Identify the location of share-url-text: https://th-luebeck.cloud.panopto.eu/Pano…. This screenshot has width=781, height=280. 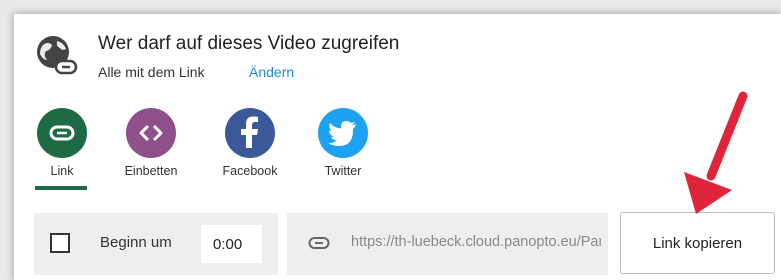
(476, 242).